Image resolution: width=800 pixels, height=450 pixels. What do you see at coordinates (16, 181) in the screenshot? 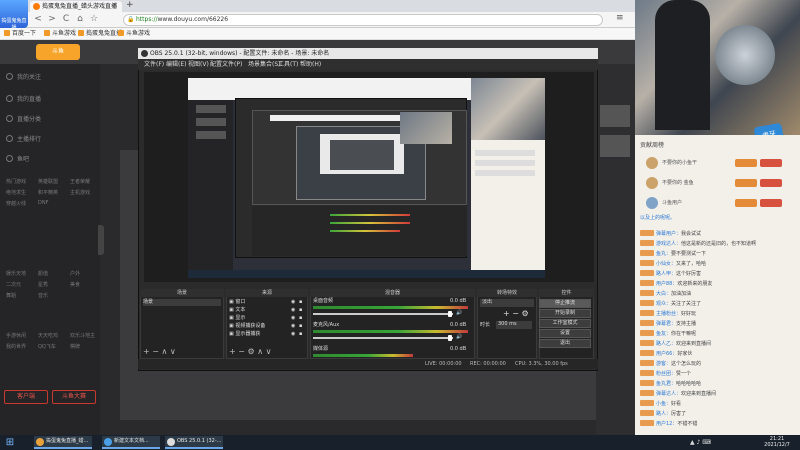
I see `sidebar-category-link: 热门游戏` at bounding box center [16, 181].